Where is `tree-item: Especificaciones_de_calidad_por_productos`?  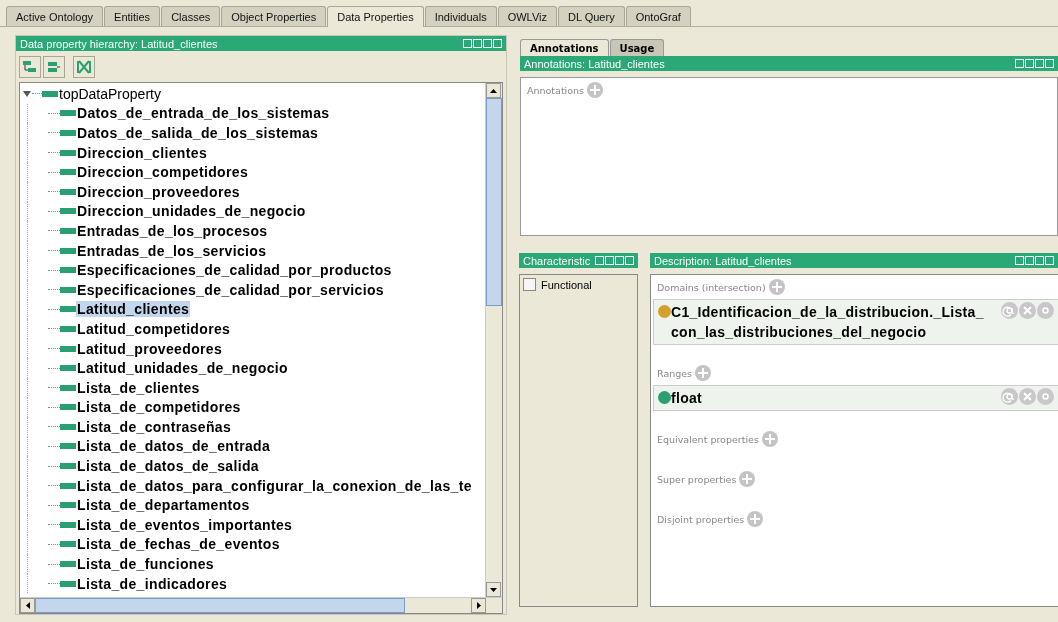
tree-item: Especificaciones_de_calidad_por_productos is located at coordinates (234, 270).